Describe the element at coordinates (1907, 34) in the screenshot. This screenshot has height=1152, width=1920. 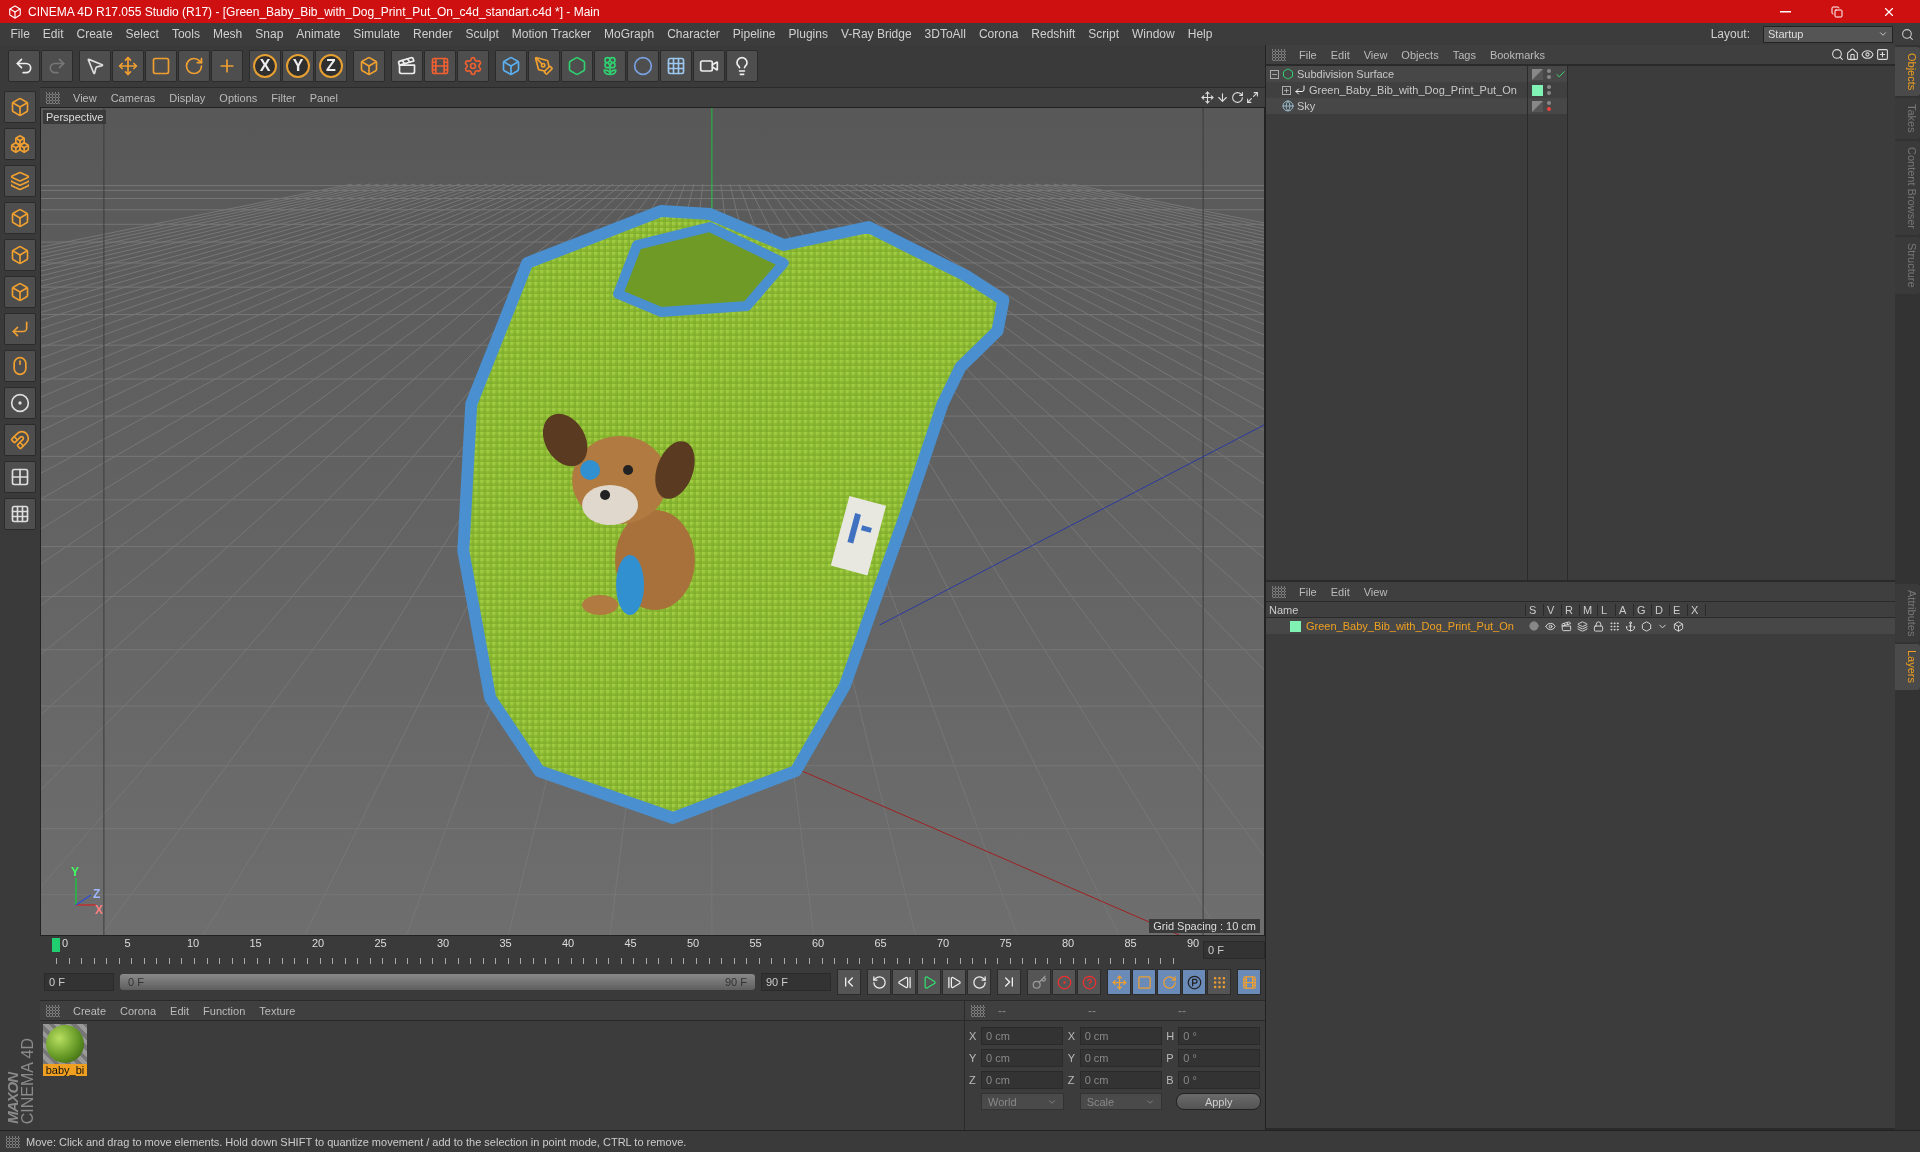
I see `search-icon` at that location.